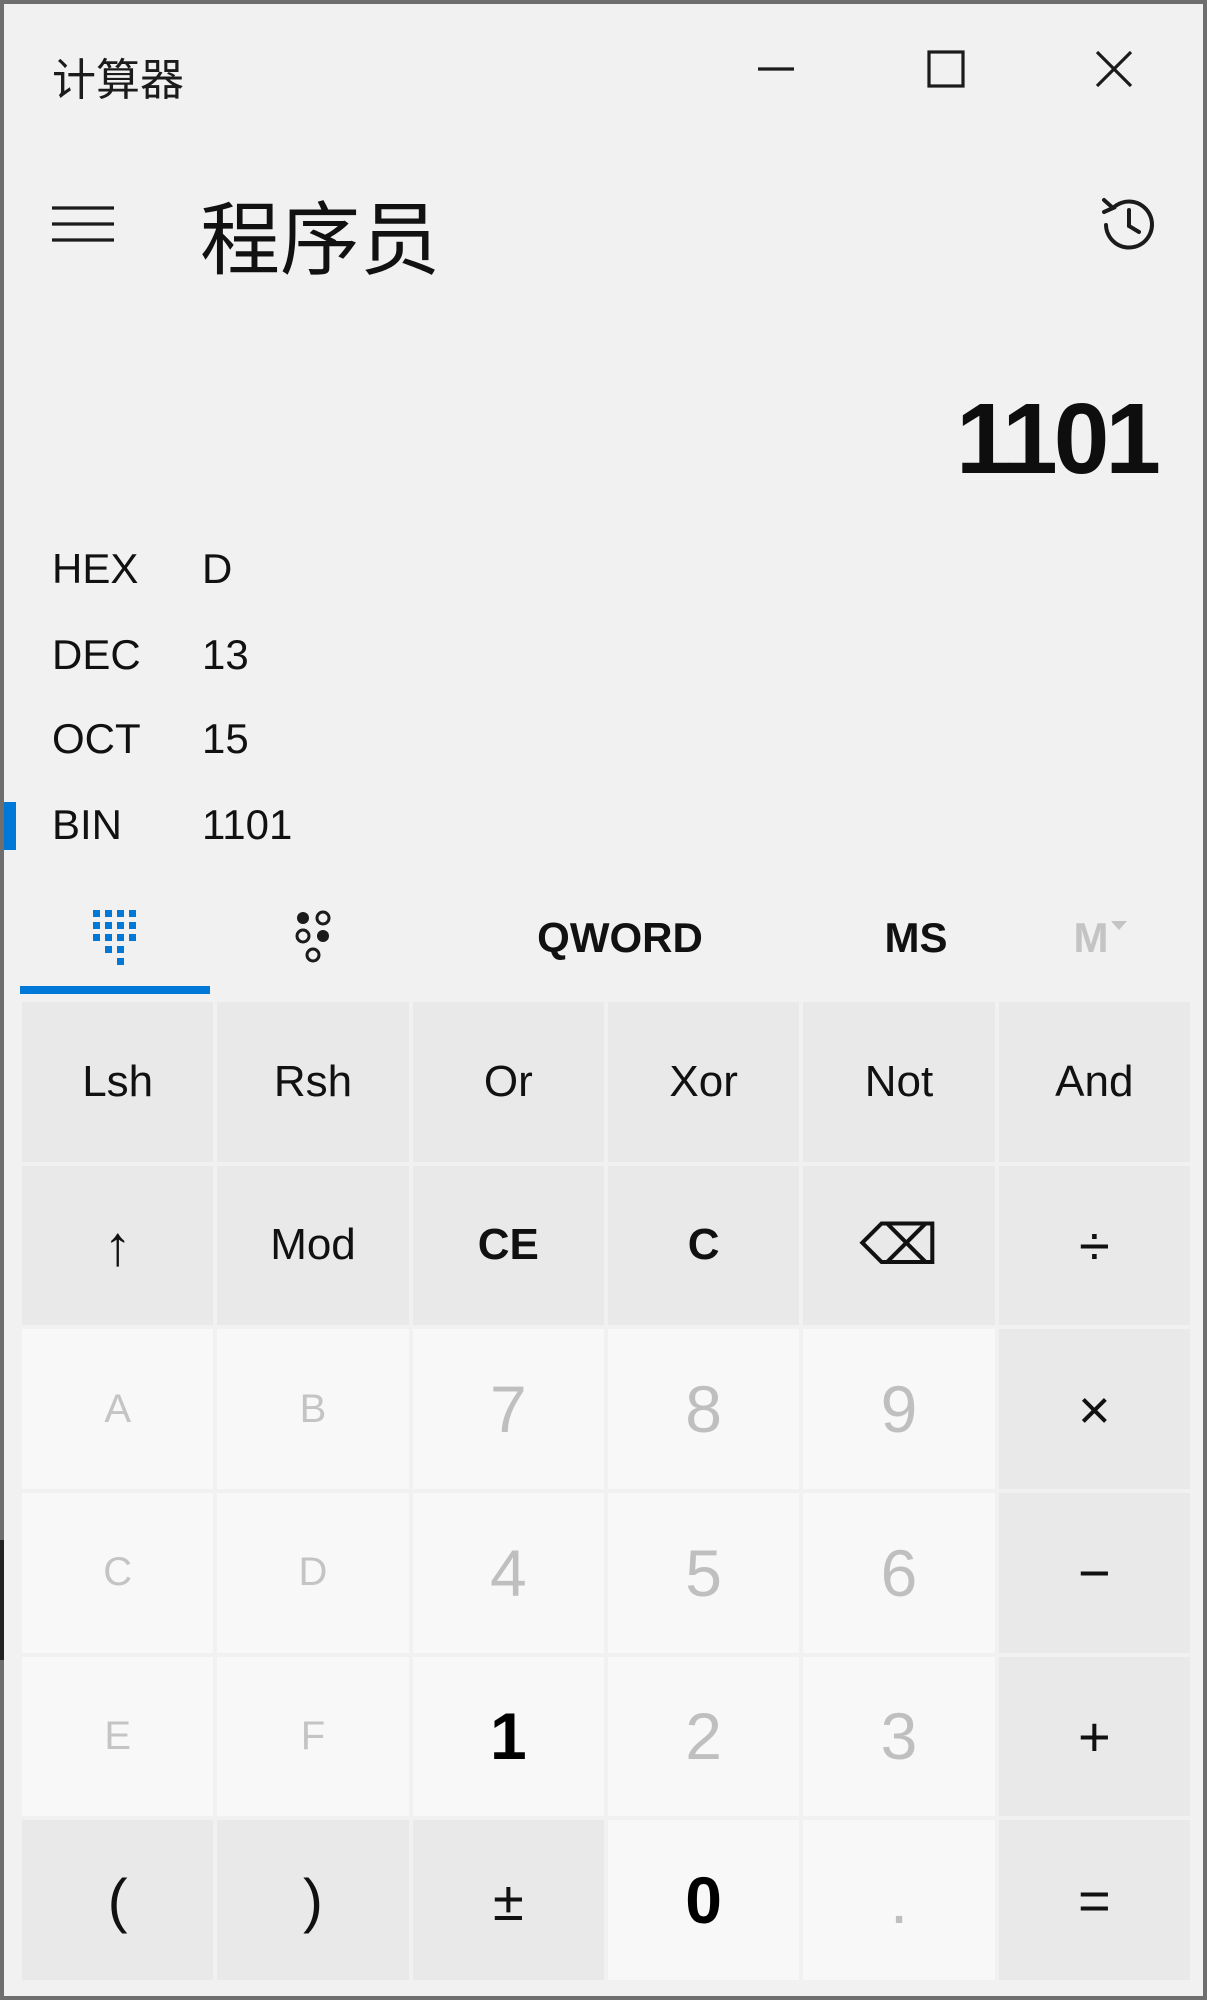 This screenshot has height=2000, width=1207. I want to click on bit-toggling-keypad-tab, so click(315, 938).